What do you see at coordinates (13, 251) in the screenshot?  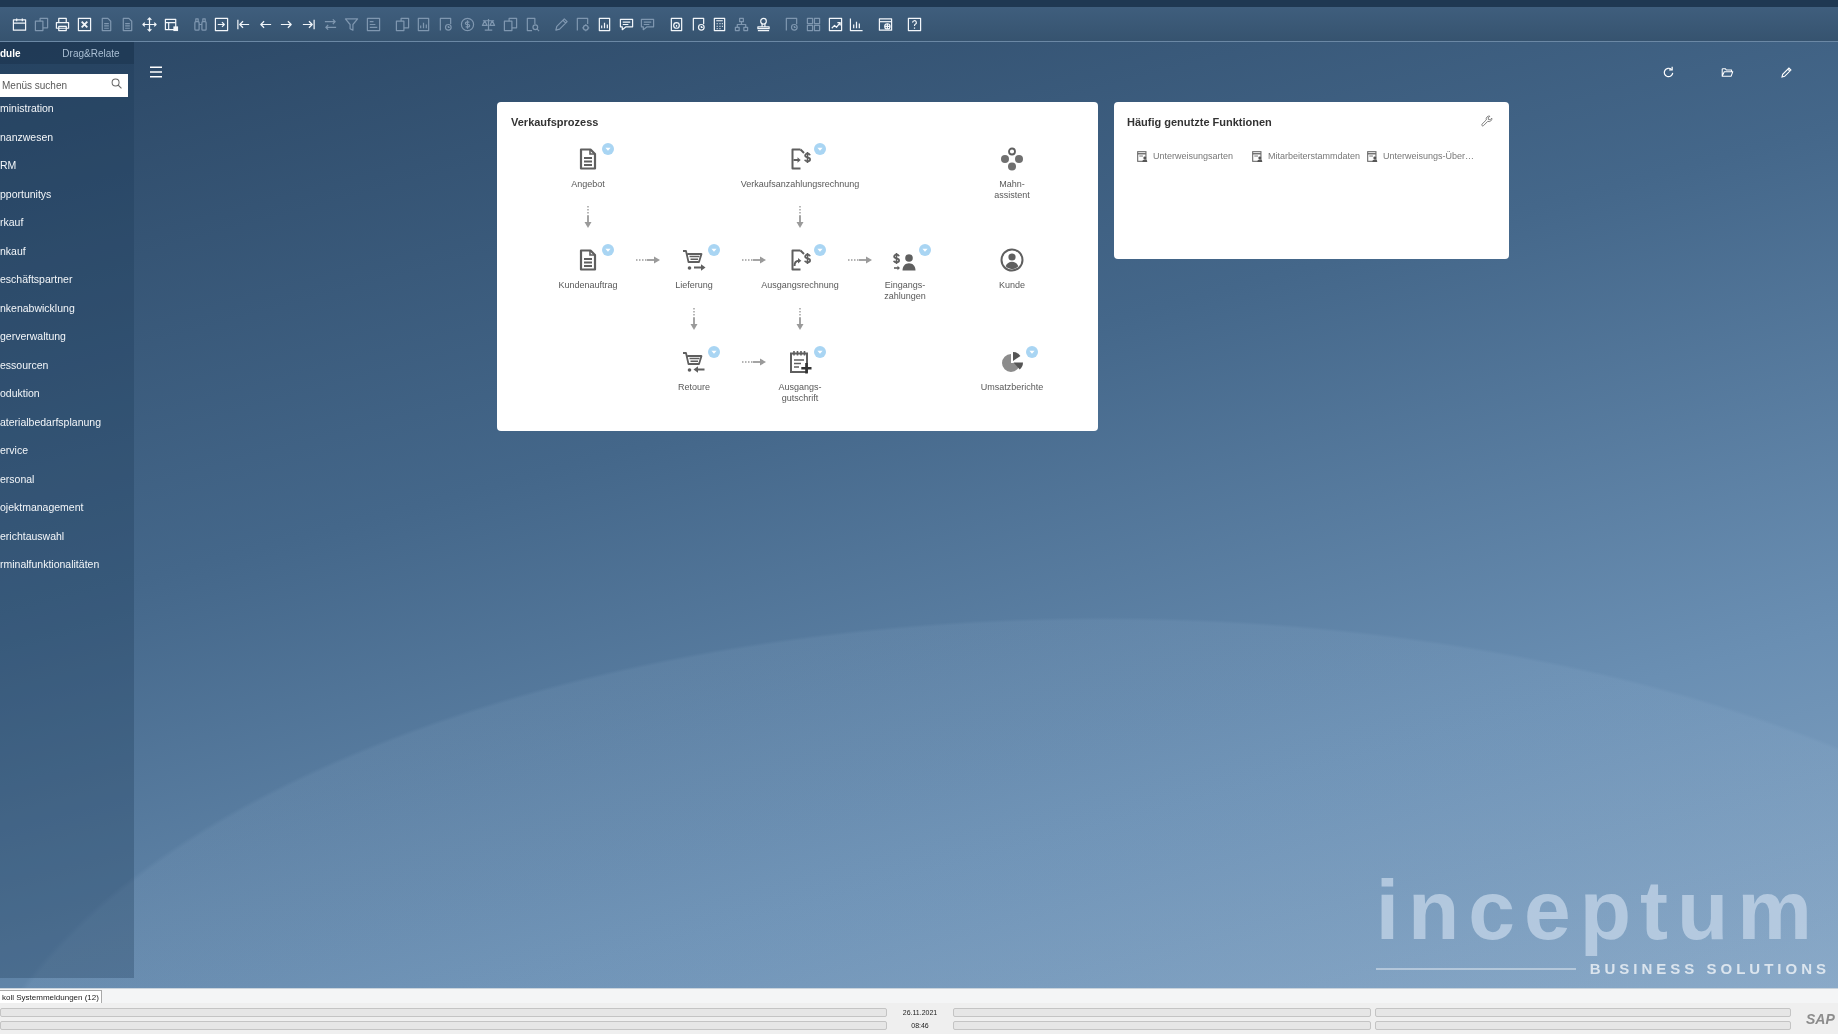 I see `menu-item: nkauf` at bounding box center [13, 251].